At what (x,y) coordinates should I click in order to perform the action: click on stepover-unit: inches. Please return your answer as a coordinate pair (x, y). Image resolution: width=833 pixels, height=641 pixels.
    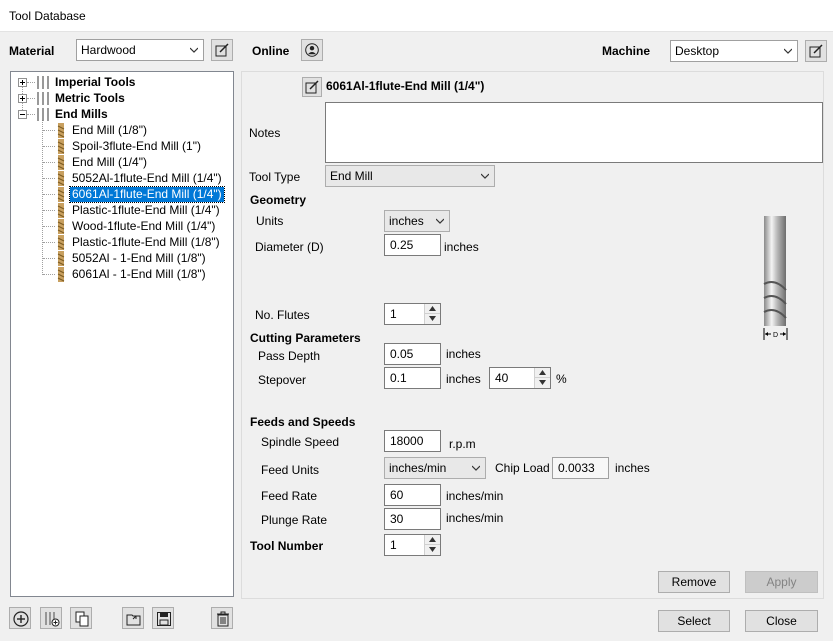
    Looking at the image, I should click on (463, 379).